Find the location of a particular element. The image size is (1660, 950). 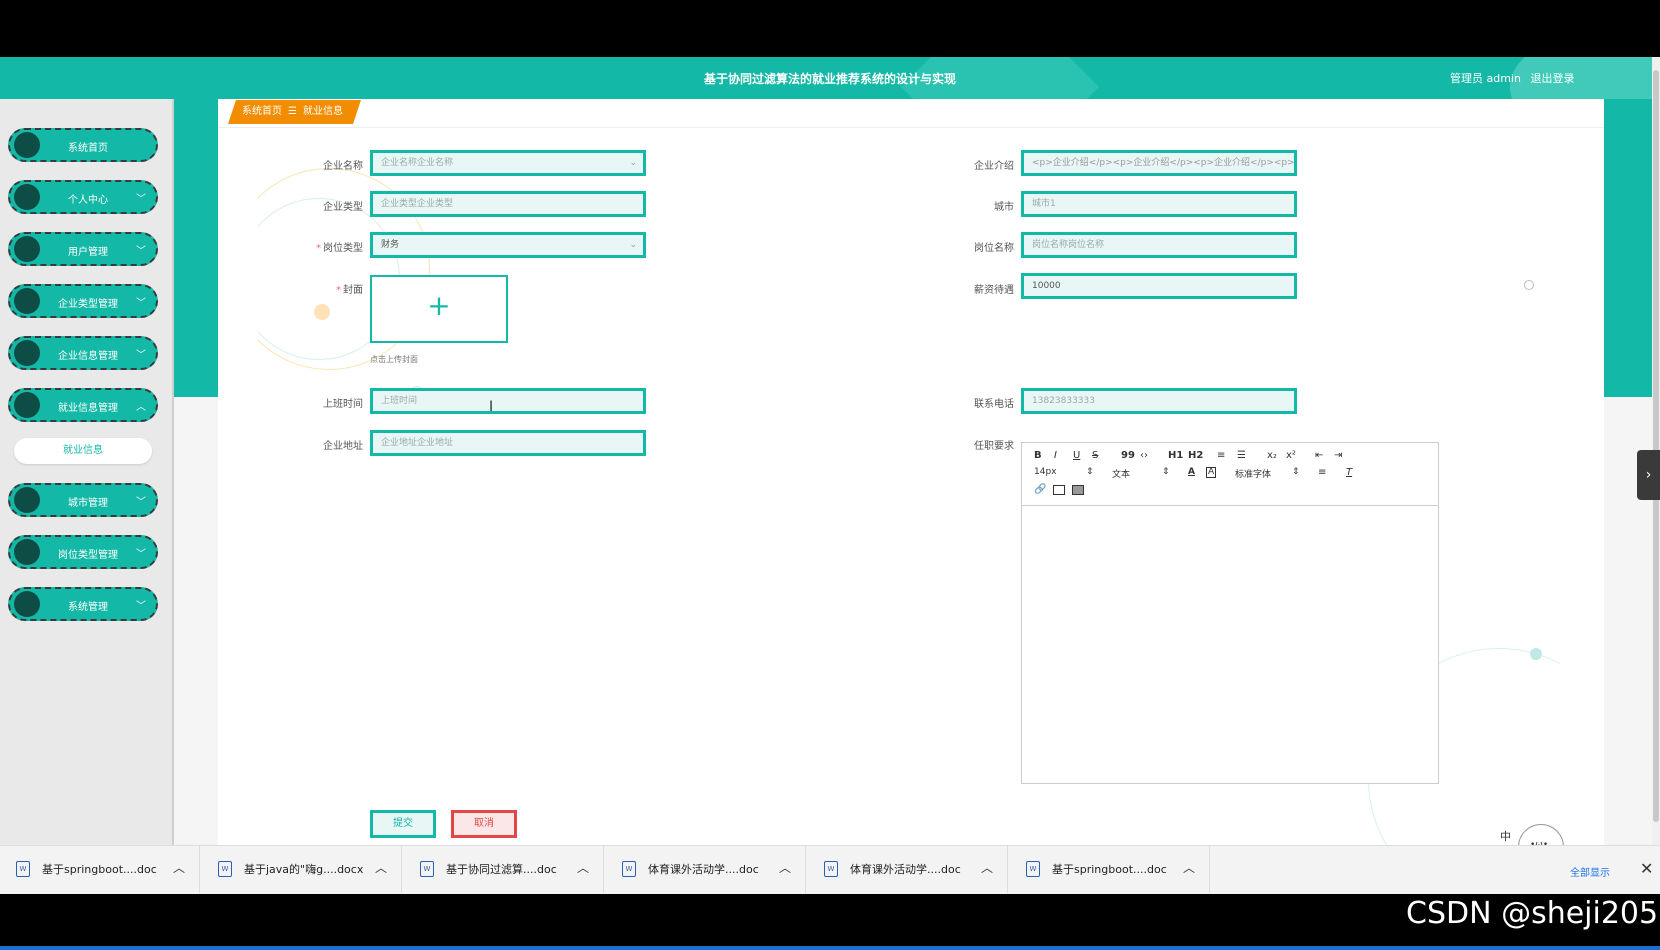

company-type-input: 企业类型企业类型 is located at coordinates (508, 204).